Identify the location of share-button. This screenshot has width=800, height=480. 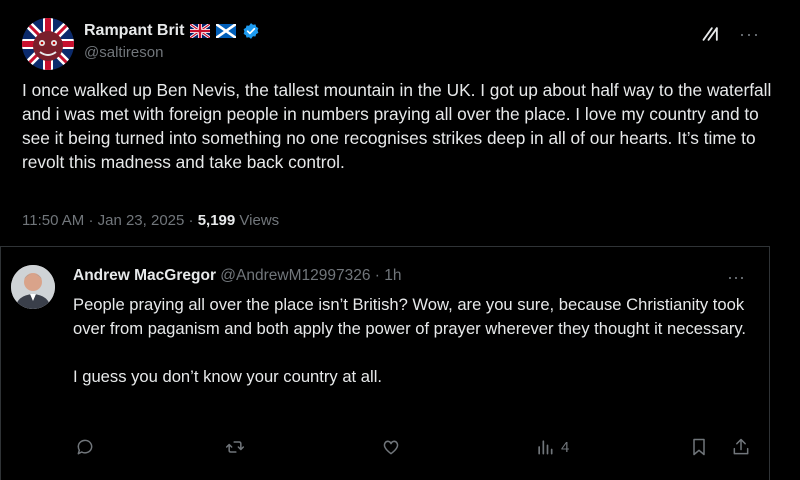
(741, 447).